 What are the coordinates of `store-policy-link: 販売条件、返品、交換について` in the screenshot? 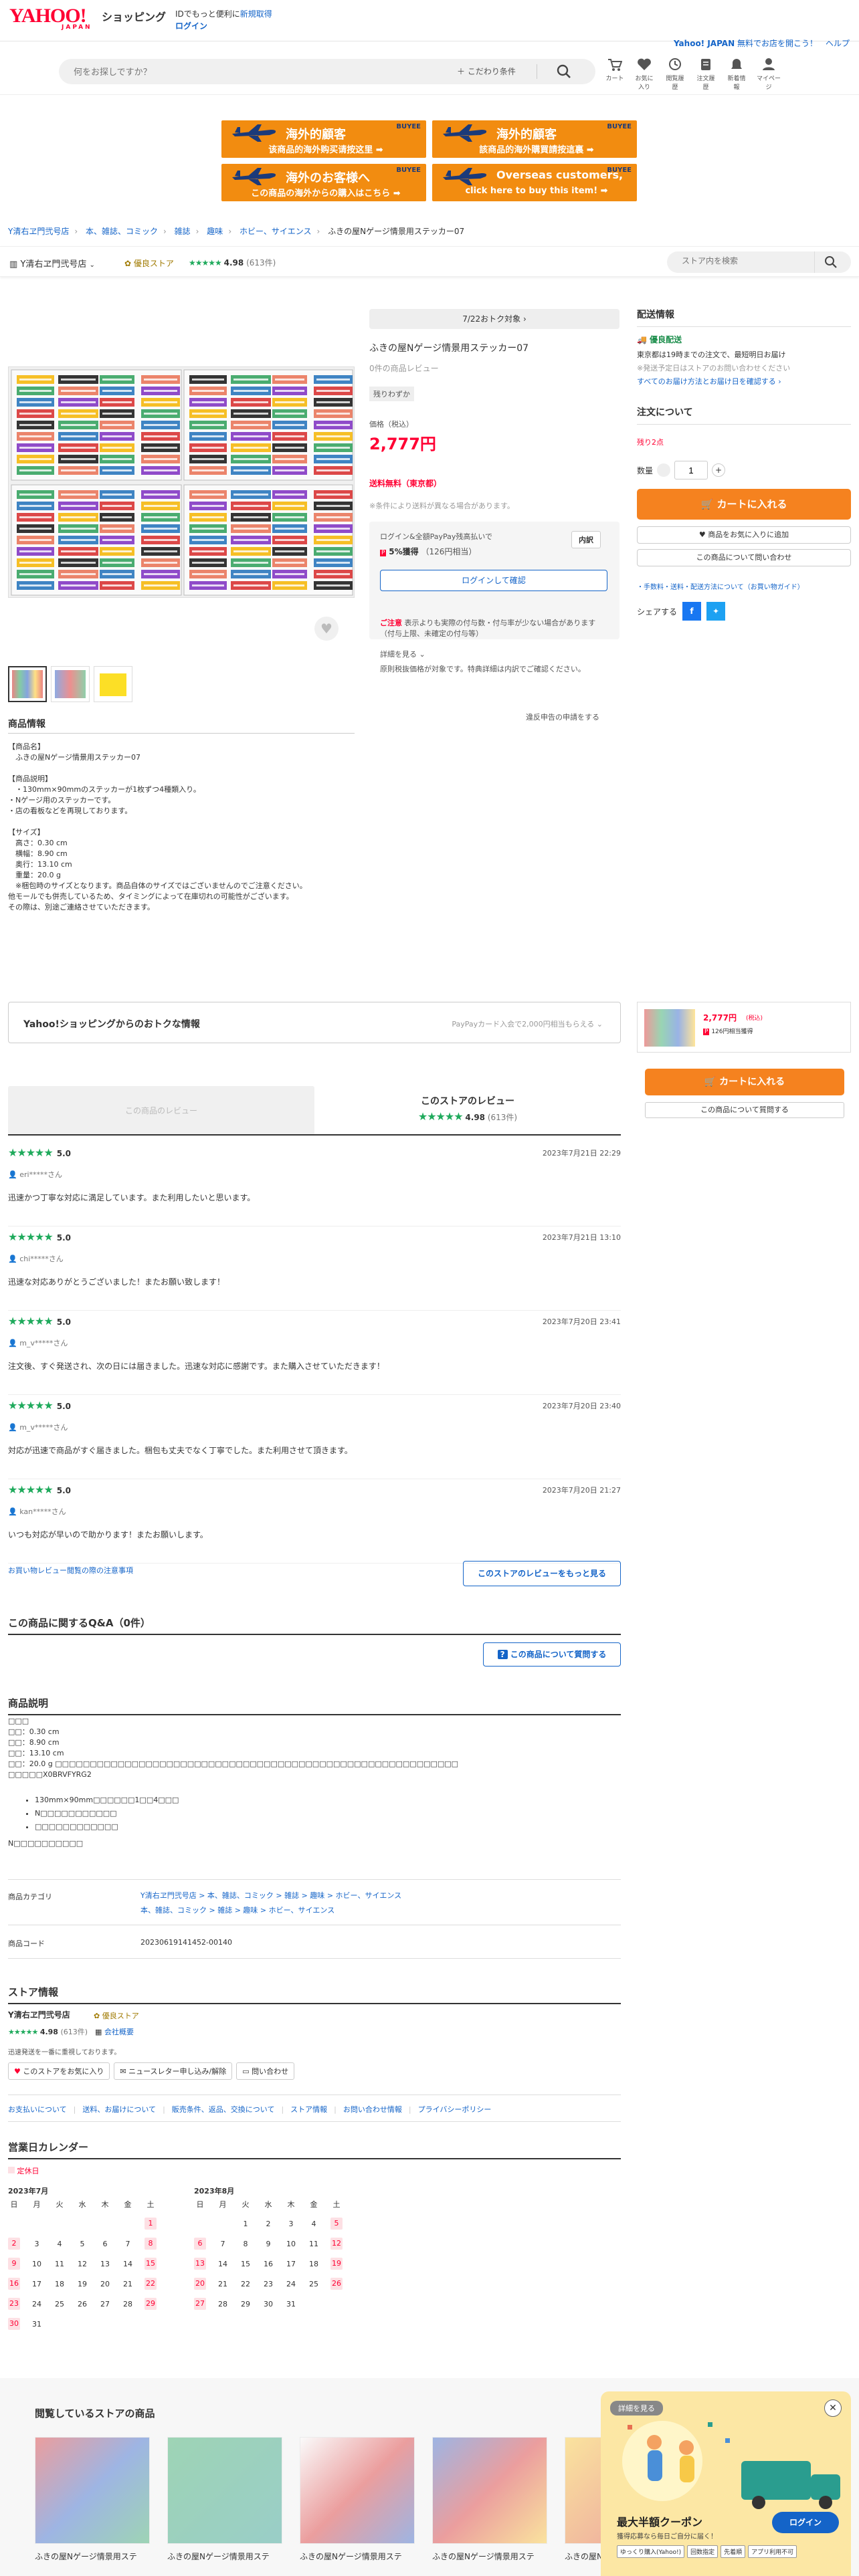 It's located at (223, 2109).